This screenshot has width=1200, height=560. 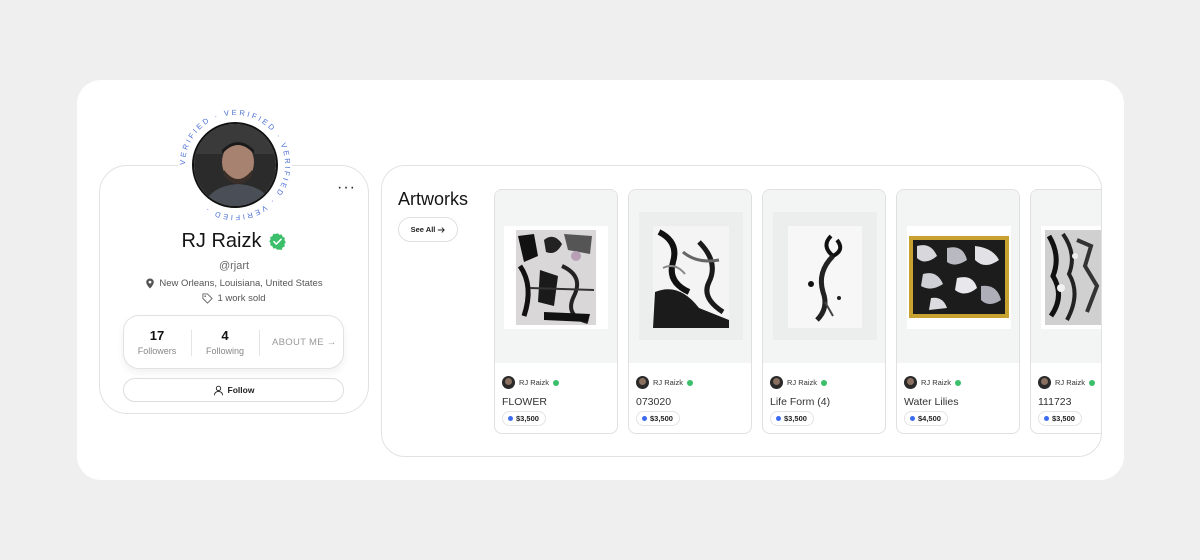 What do you see at coordinates (931, 402) in the screenshot?
I see `artwork-title: Water Lilies` at bounding box center [931, 402].